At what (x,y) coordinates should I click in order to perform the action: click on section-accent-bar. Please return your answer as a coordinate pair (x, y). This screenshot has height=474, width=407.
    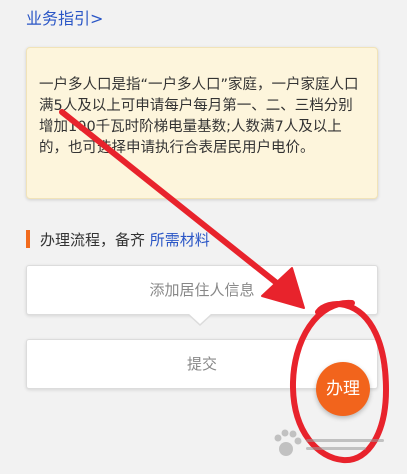
    Looking at the image, I should click on (28, 239).